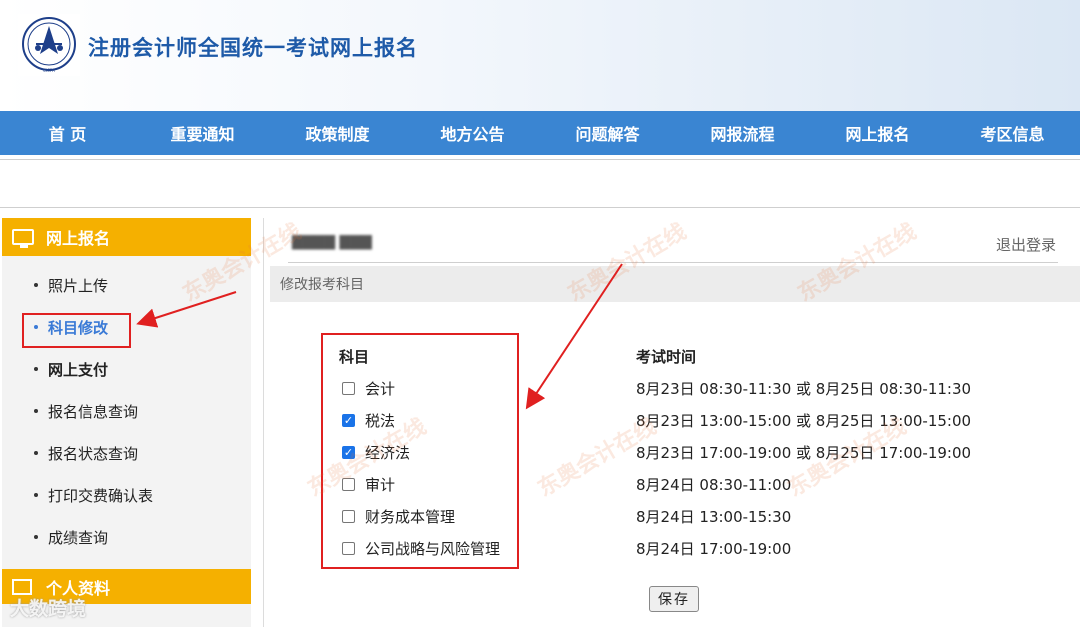  I want to click on svg-text: CICPA, so click(49, 70).